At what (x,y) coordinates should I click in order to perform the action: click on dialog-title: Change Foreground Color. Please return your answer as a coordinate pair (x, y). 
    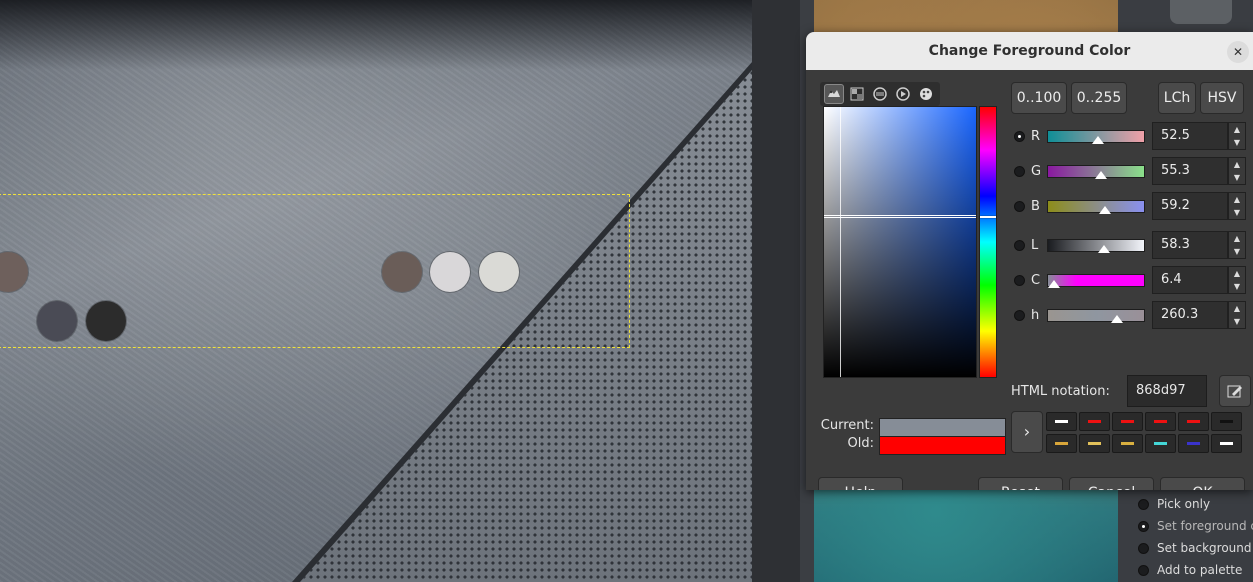
    Looking at the image, I should click on (1029, 51).